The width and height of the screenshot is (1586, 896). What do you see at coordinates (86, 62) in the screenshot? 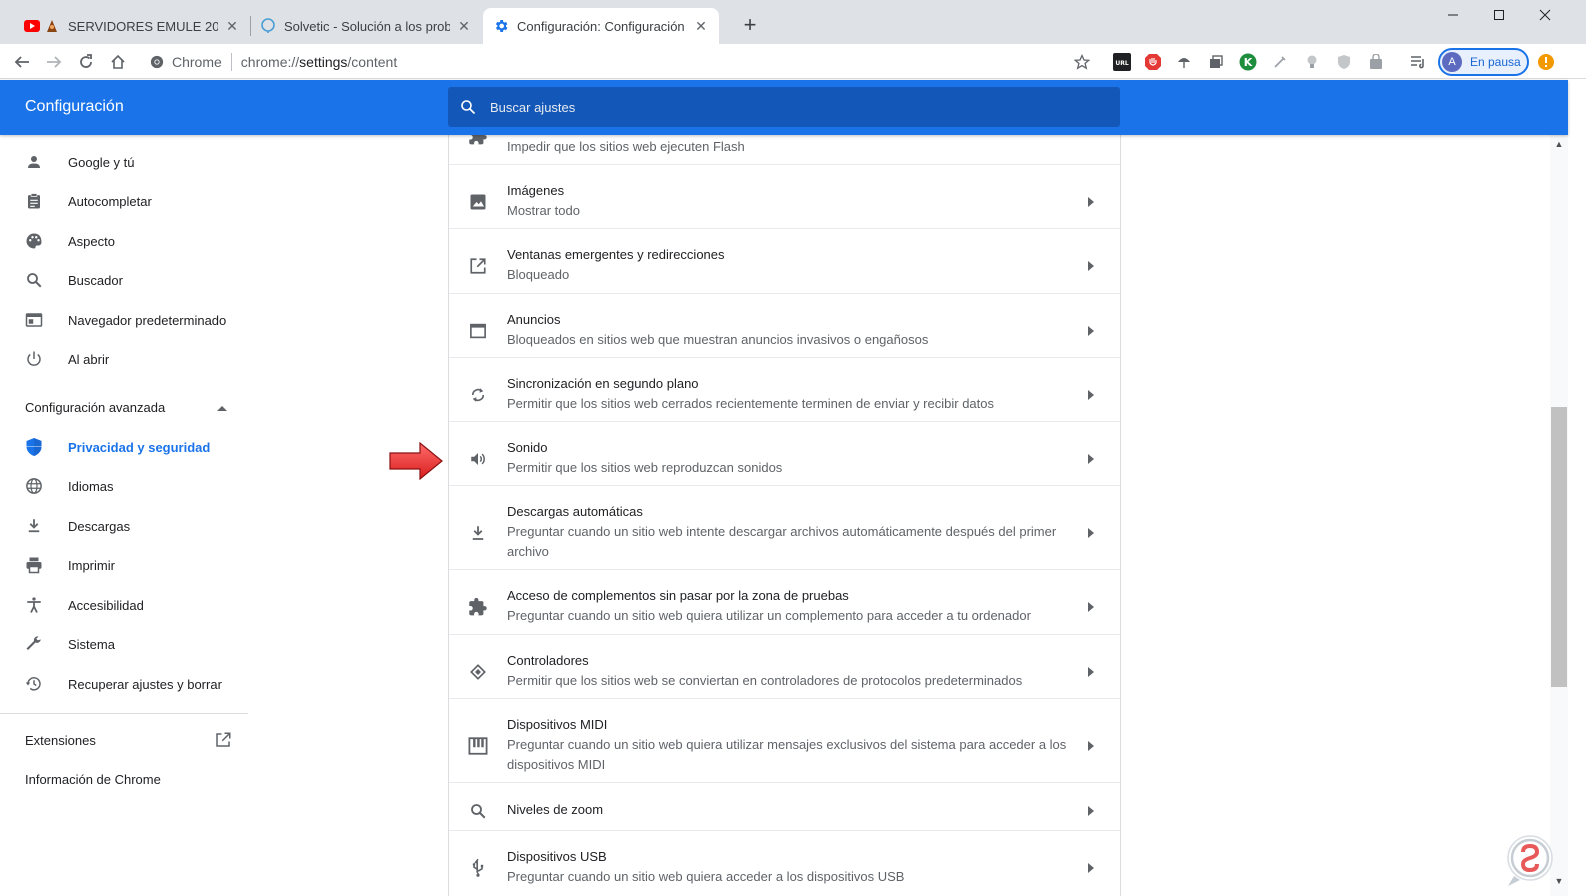
I see `reload-button` at bounding box center [86, 62].